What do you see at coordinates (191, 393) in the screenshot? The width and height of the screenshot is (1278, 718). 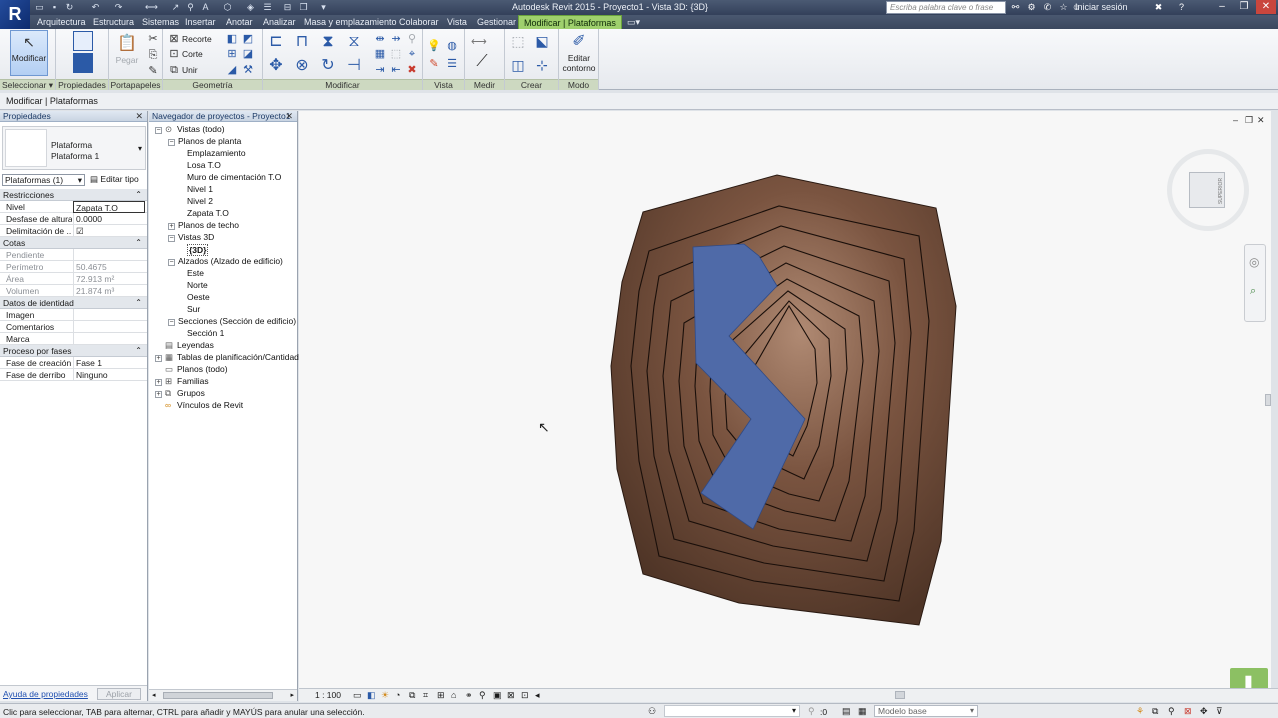 I see `browser-node: Grupos` at bounding box center [191, 393].